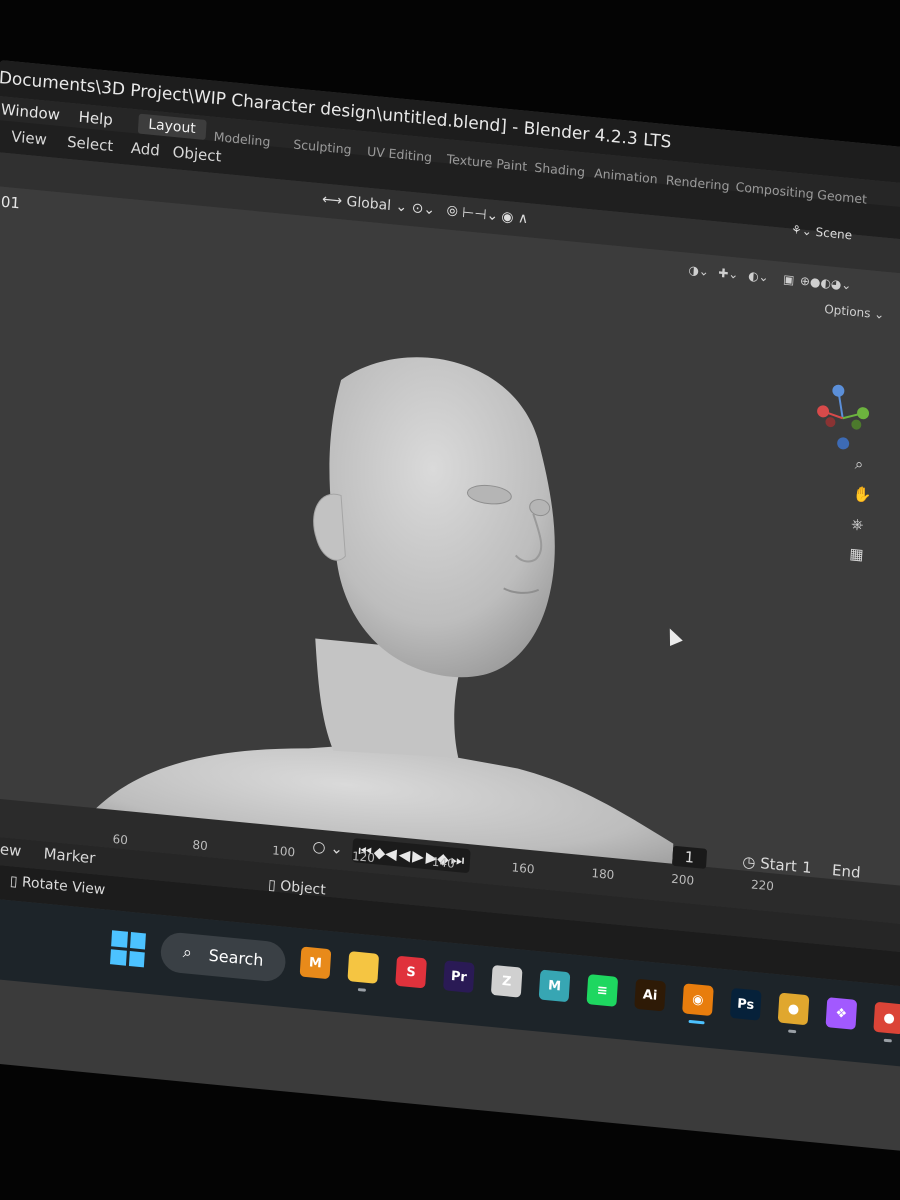 The height and width of the screenshot is (1200, 900). I want to click on marmoset-icon: M, so click(315, 963).